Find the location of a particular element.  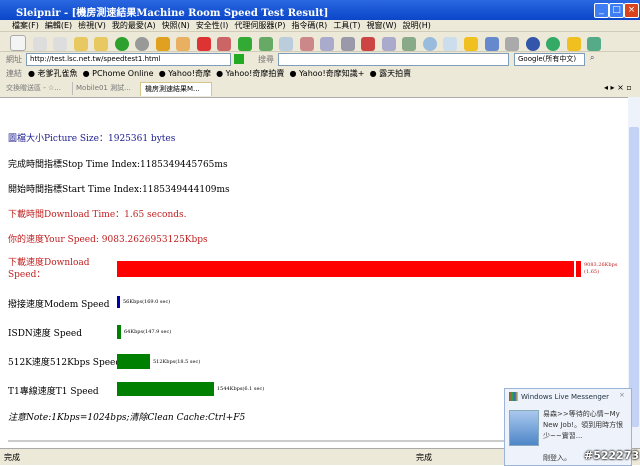

link-item: ● Yahoo!奇摩拍賣 is located at coordinates (250, 73).